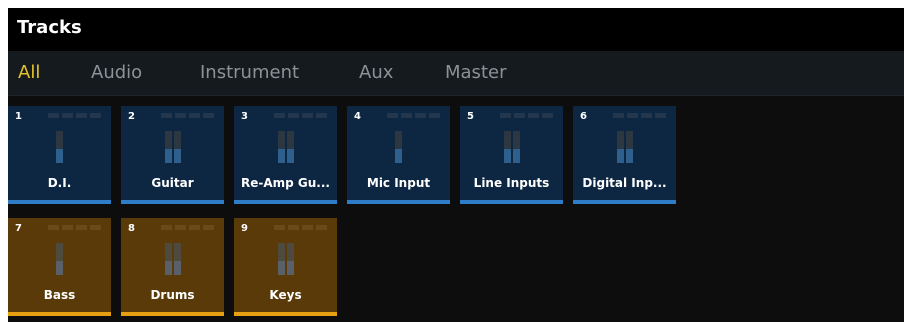  I want to click on track-tile: 1 D.I., so click(59, 155).